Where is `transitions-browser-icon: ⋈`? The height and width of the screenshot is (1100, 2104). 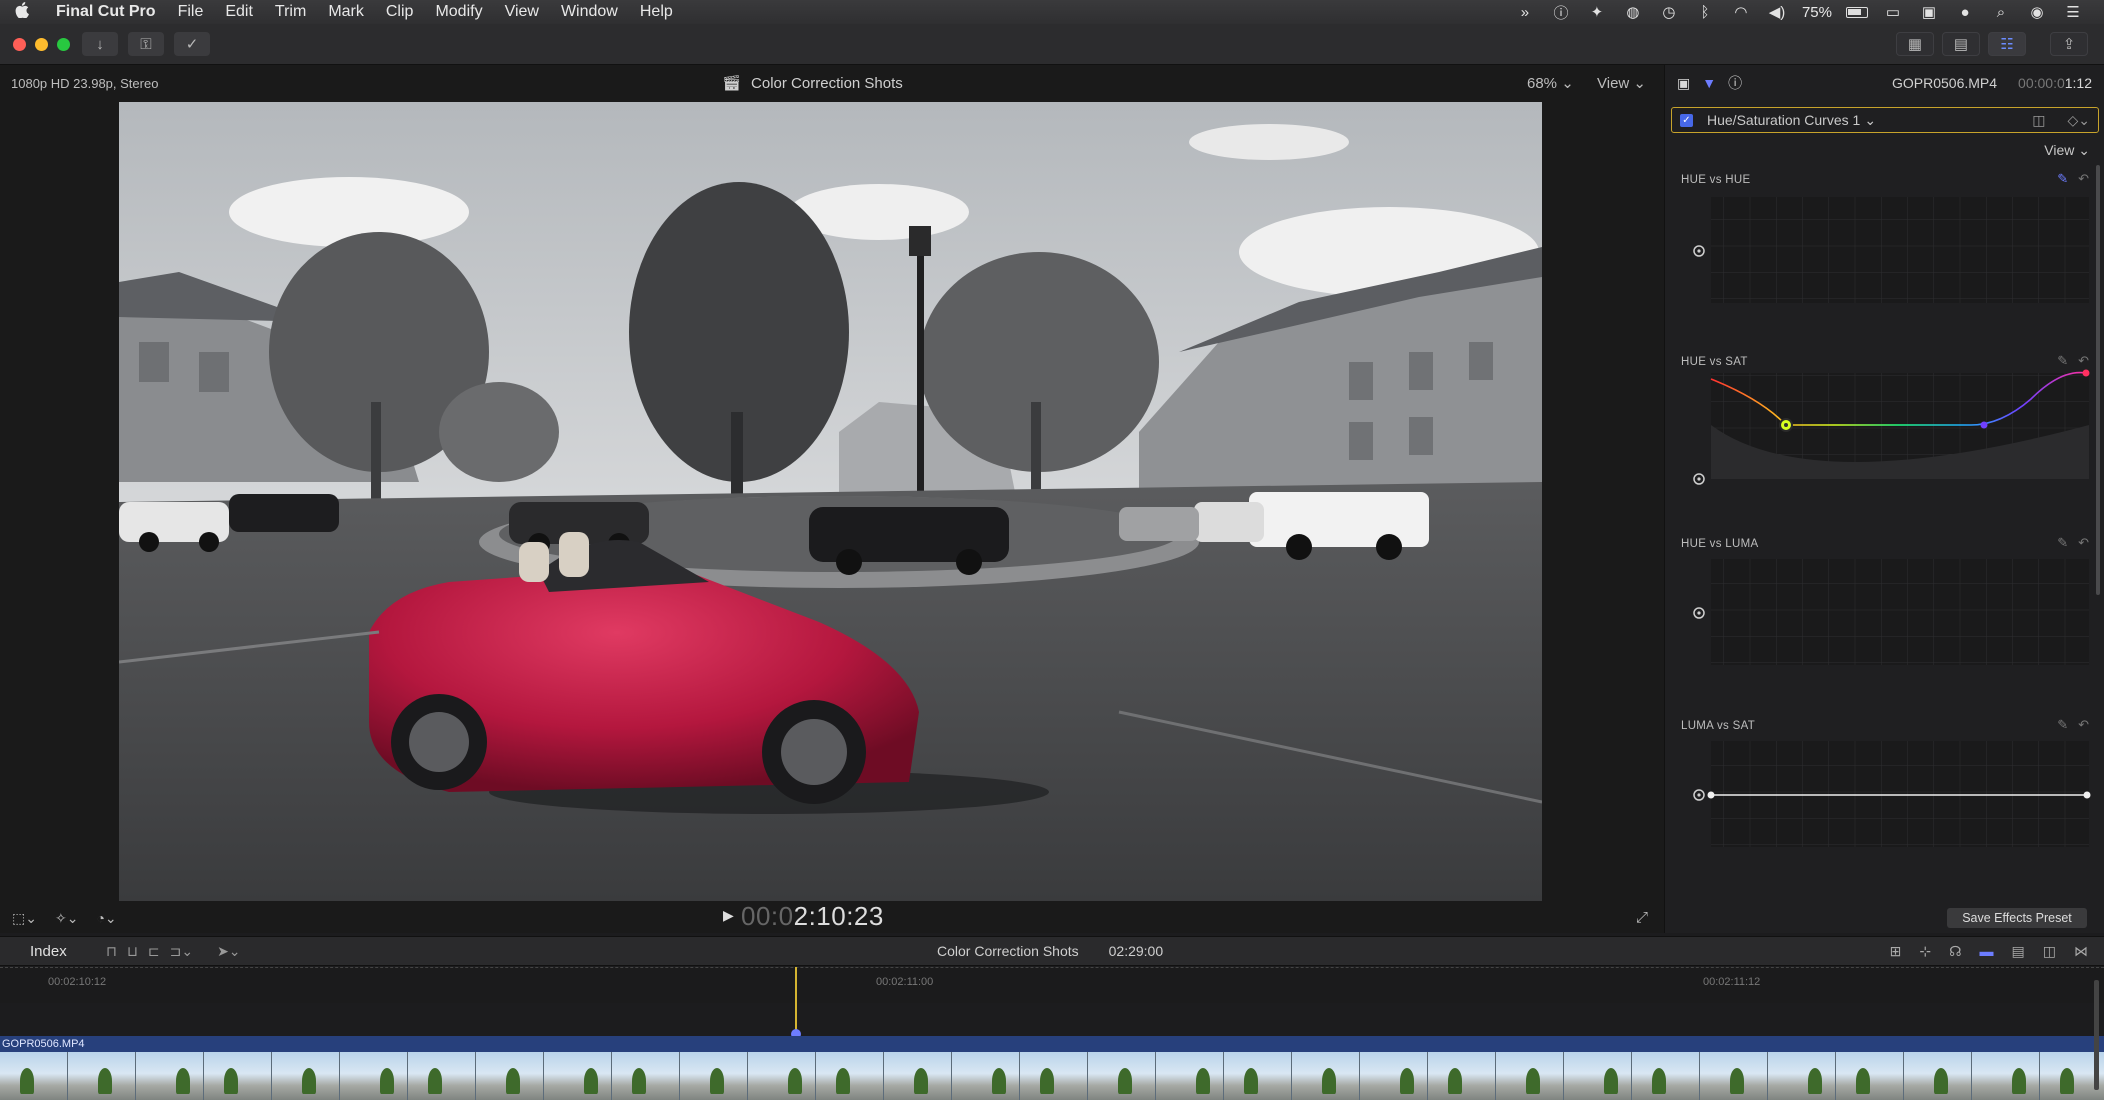
transitions-browser-icon: ⋈ is located at coordinates (2081, 951).